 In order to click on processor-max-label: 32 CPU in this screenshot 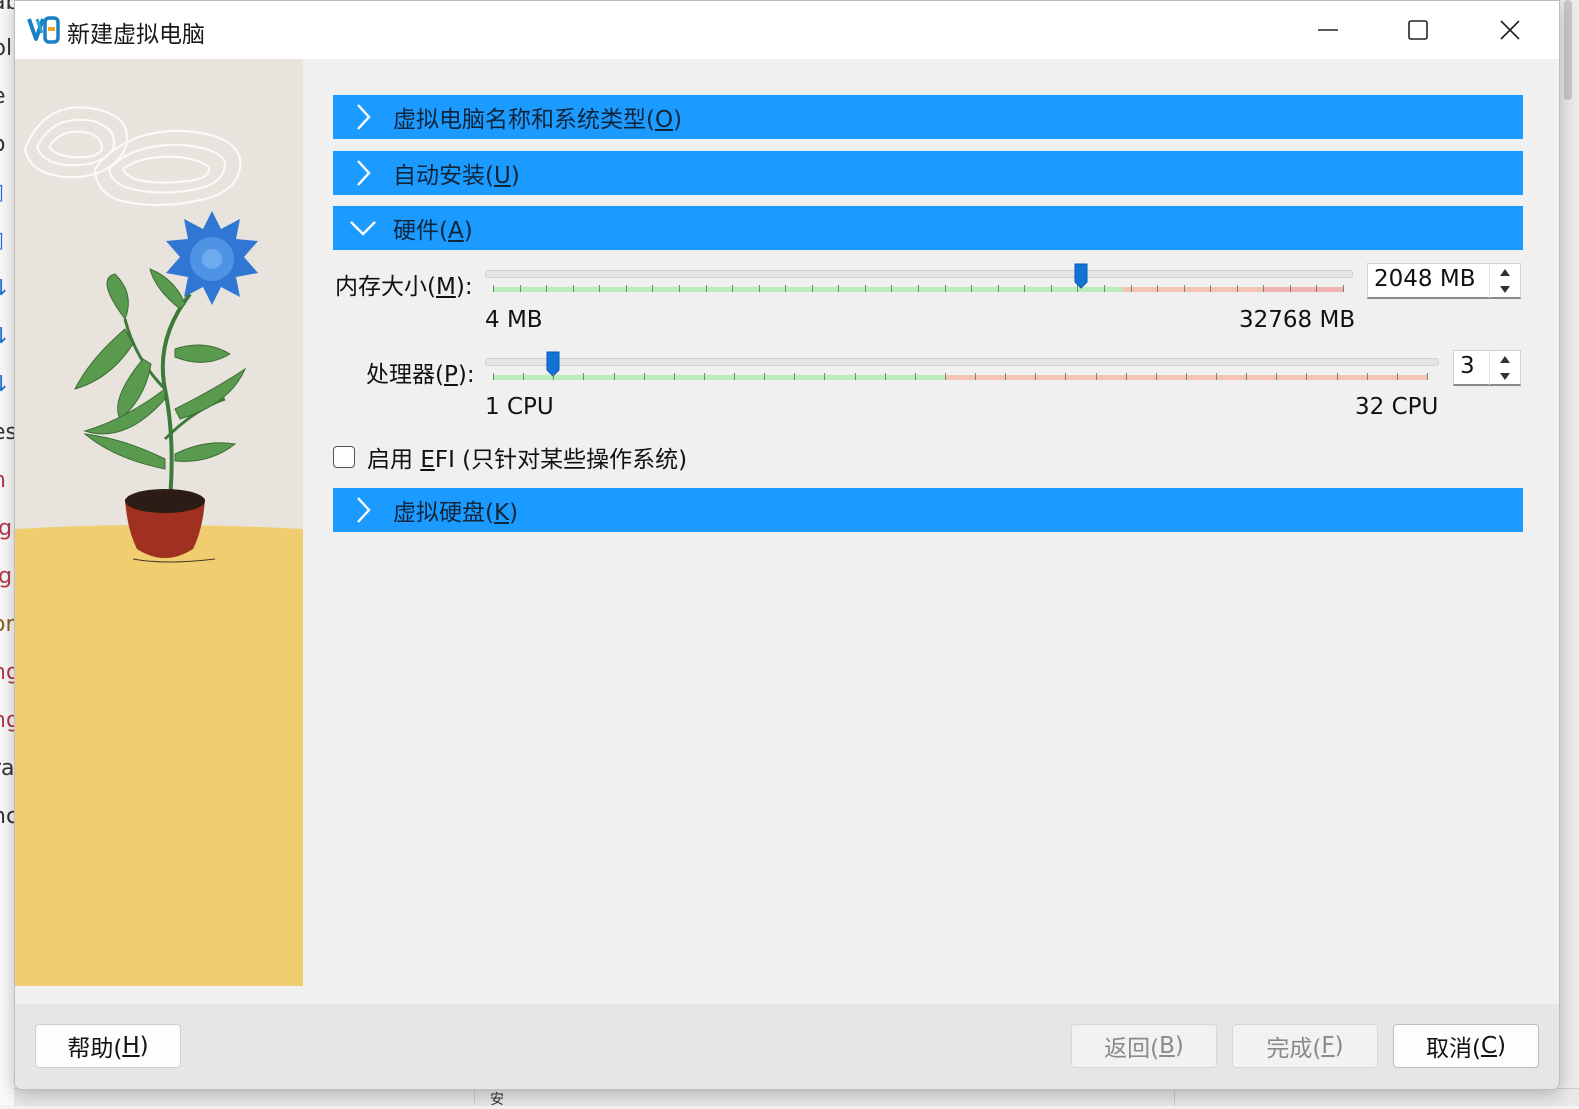, I will do `click(1397, 407)`.